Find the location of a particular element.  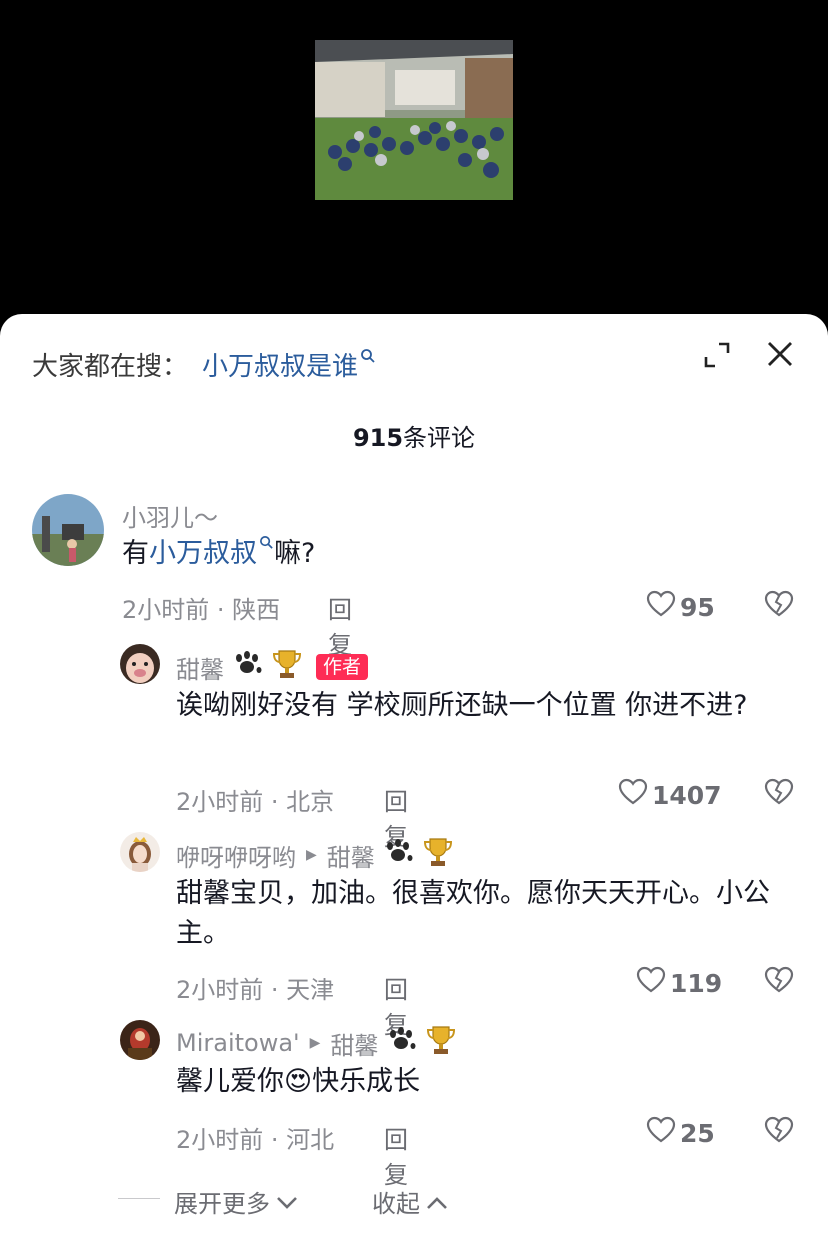

chevron-down-icon is located at coordinates (287, 1202).